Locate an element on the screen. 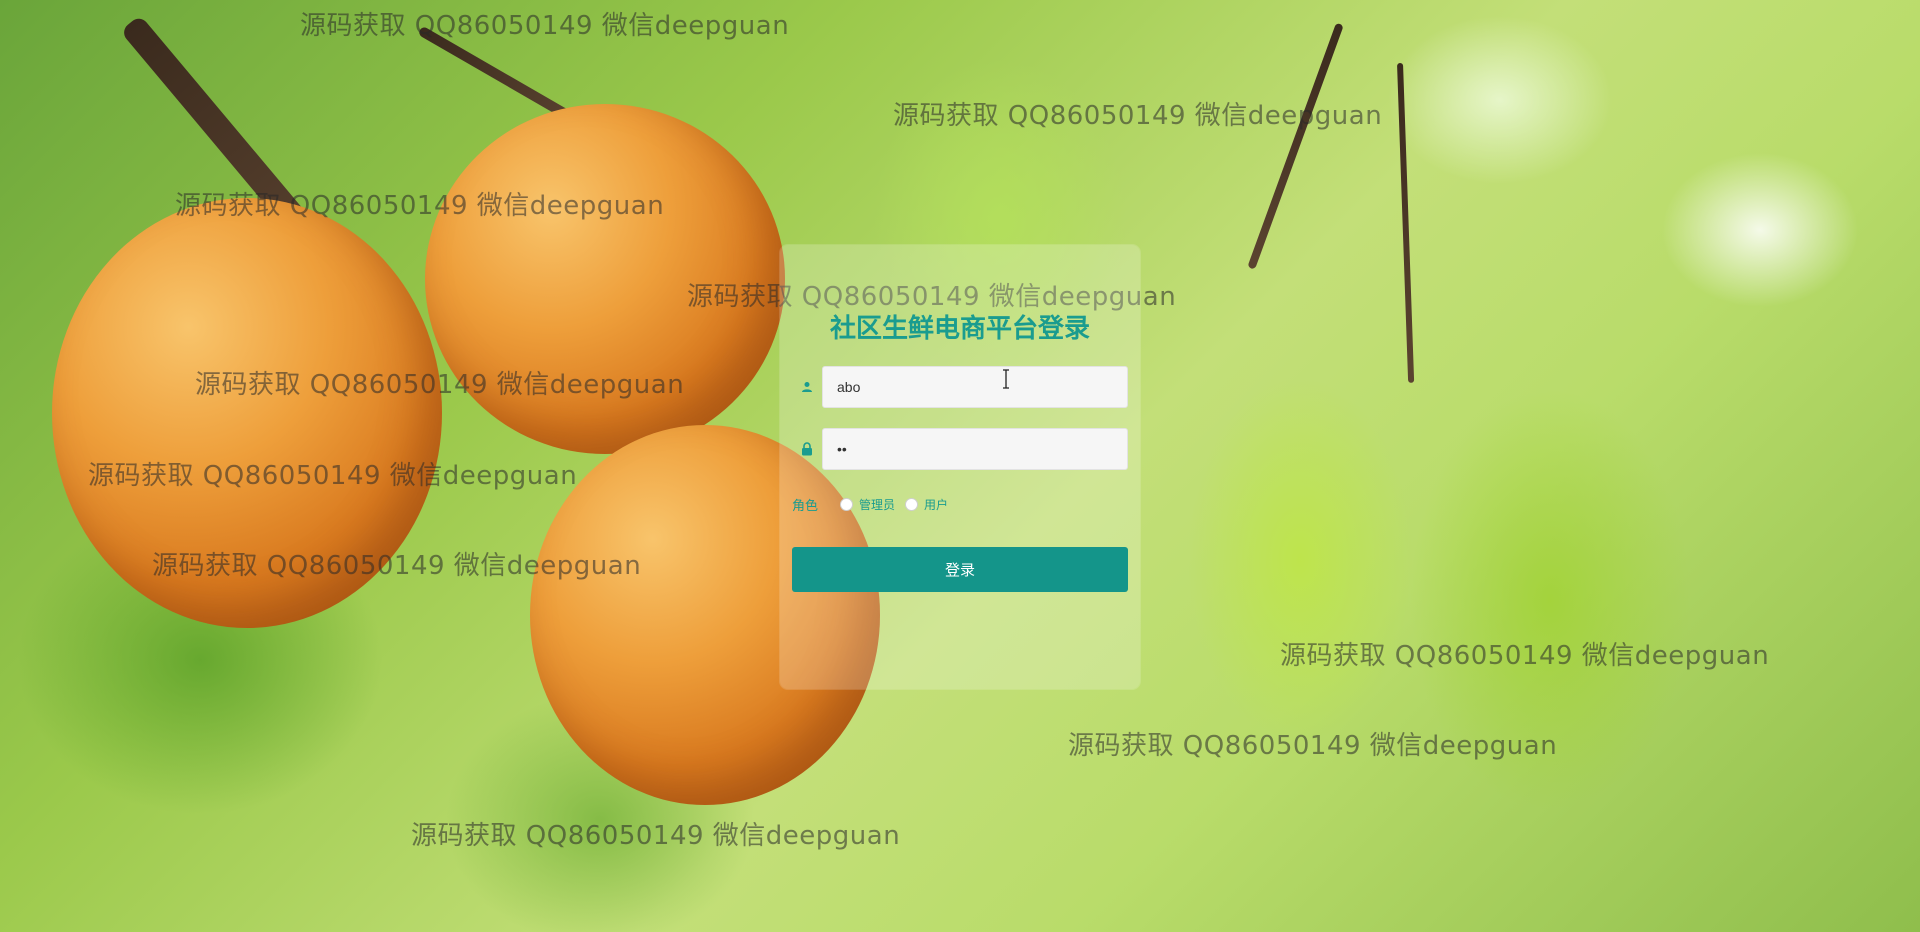 This screenshot has width=1920, height=932. role-selector: 角色 管理员 用户 is located at coordinates (960, 504).